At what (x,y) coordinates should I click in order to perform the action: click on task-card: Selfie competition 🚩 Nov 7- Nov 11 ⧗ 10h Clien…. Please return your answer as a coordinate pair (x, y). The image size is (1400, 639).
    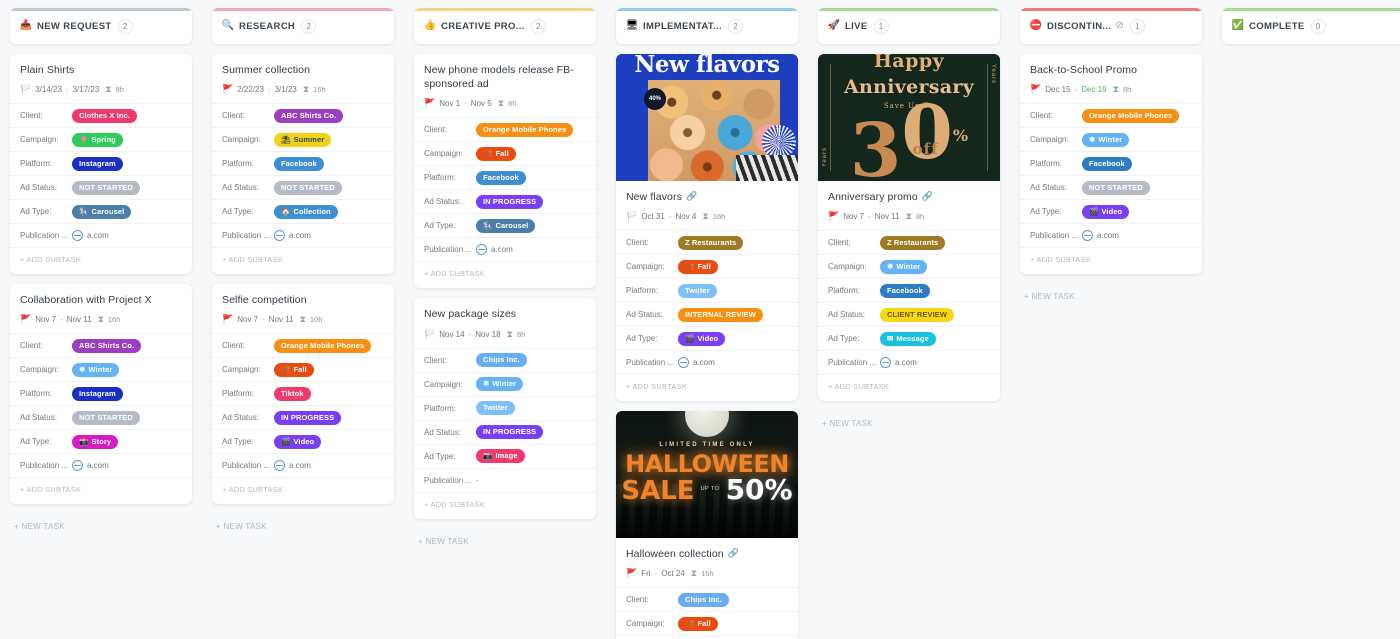
    Looking at the image, I should click on (303, 394).